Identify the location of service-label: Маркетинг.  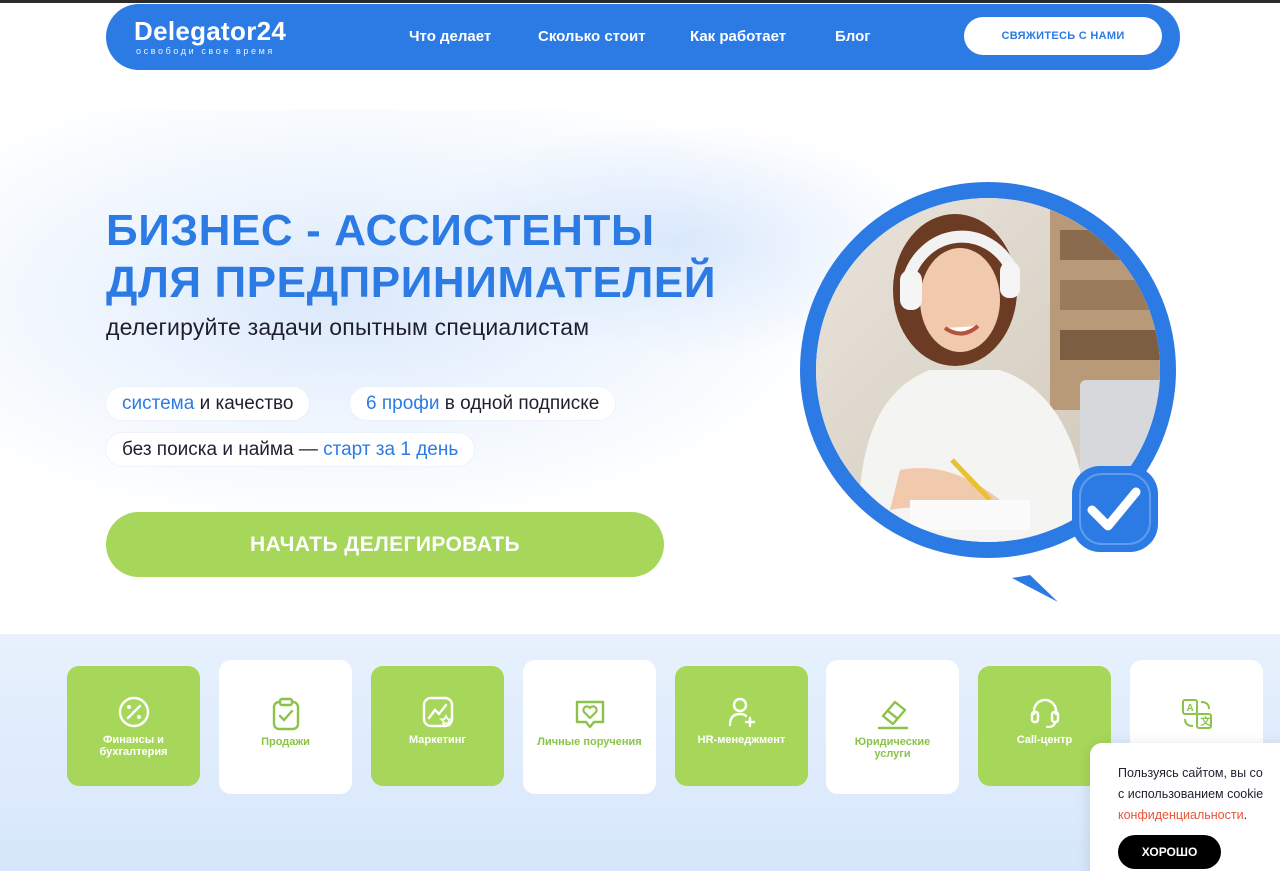
(437, 740).